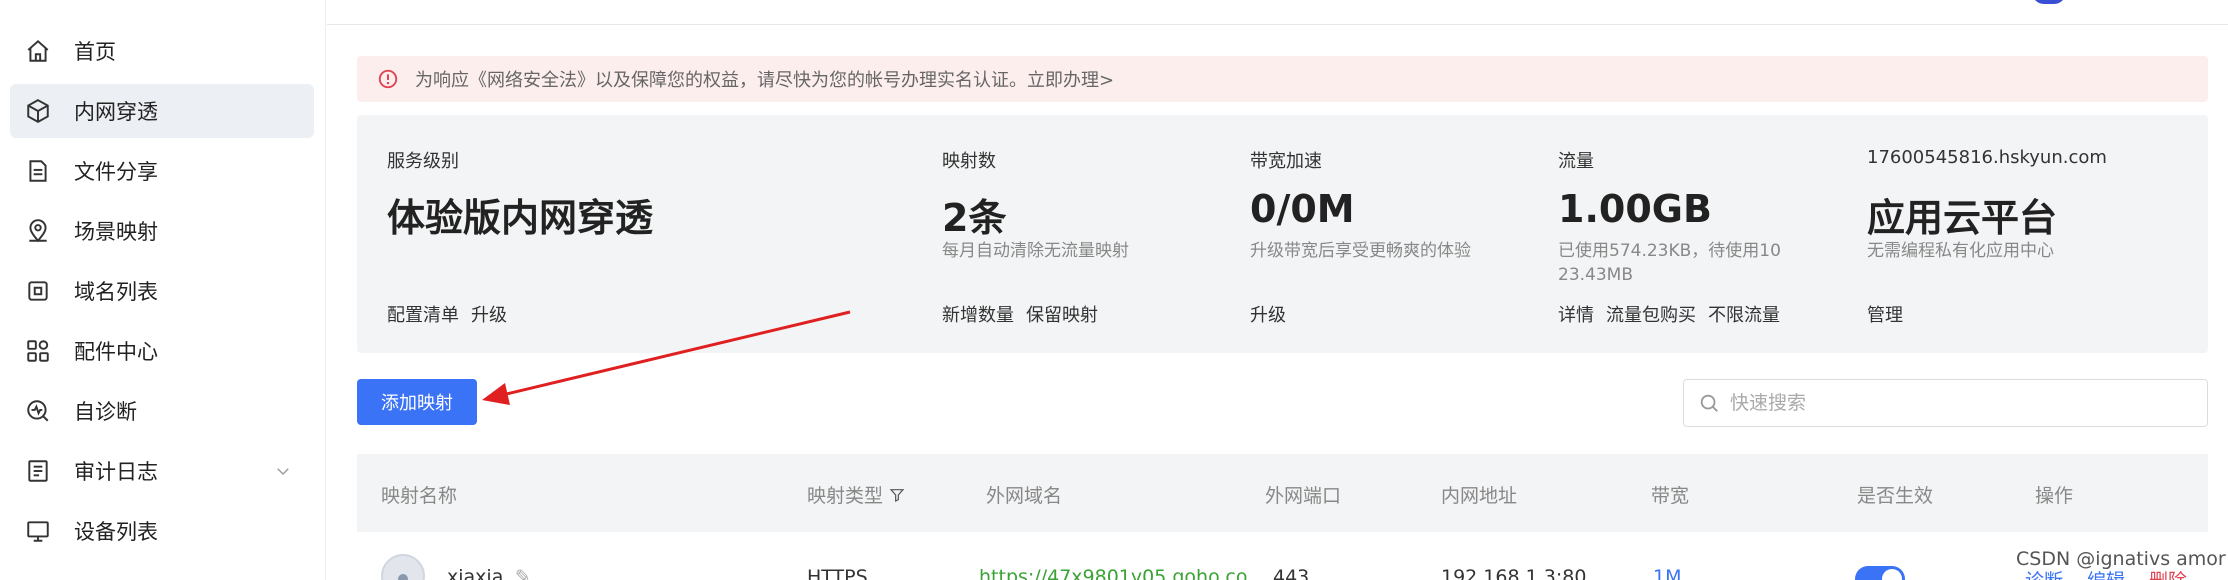  I want to click on mapping-internal-address: 192.168.1.3:80, so click(1514, 573).